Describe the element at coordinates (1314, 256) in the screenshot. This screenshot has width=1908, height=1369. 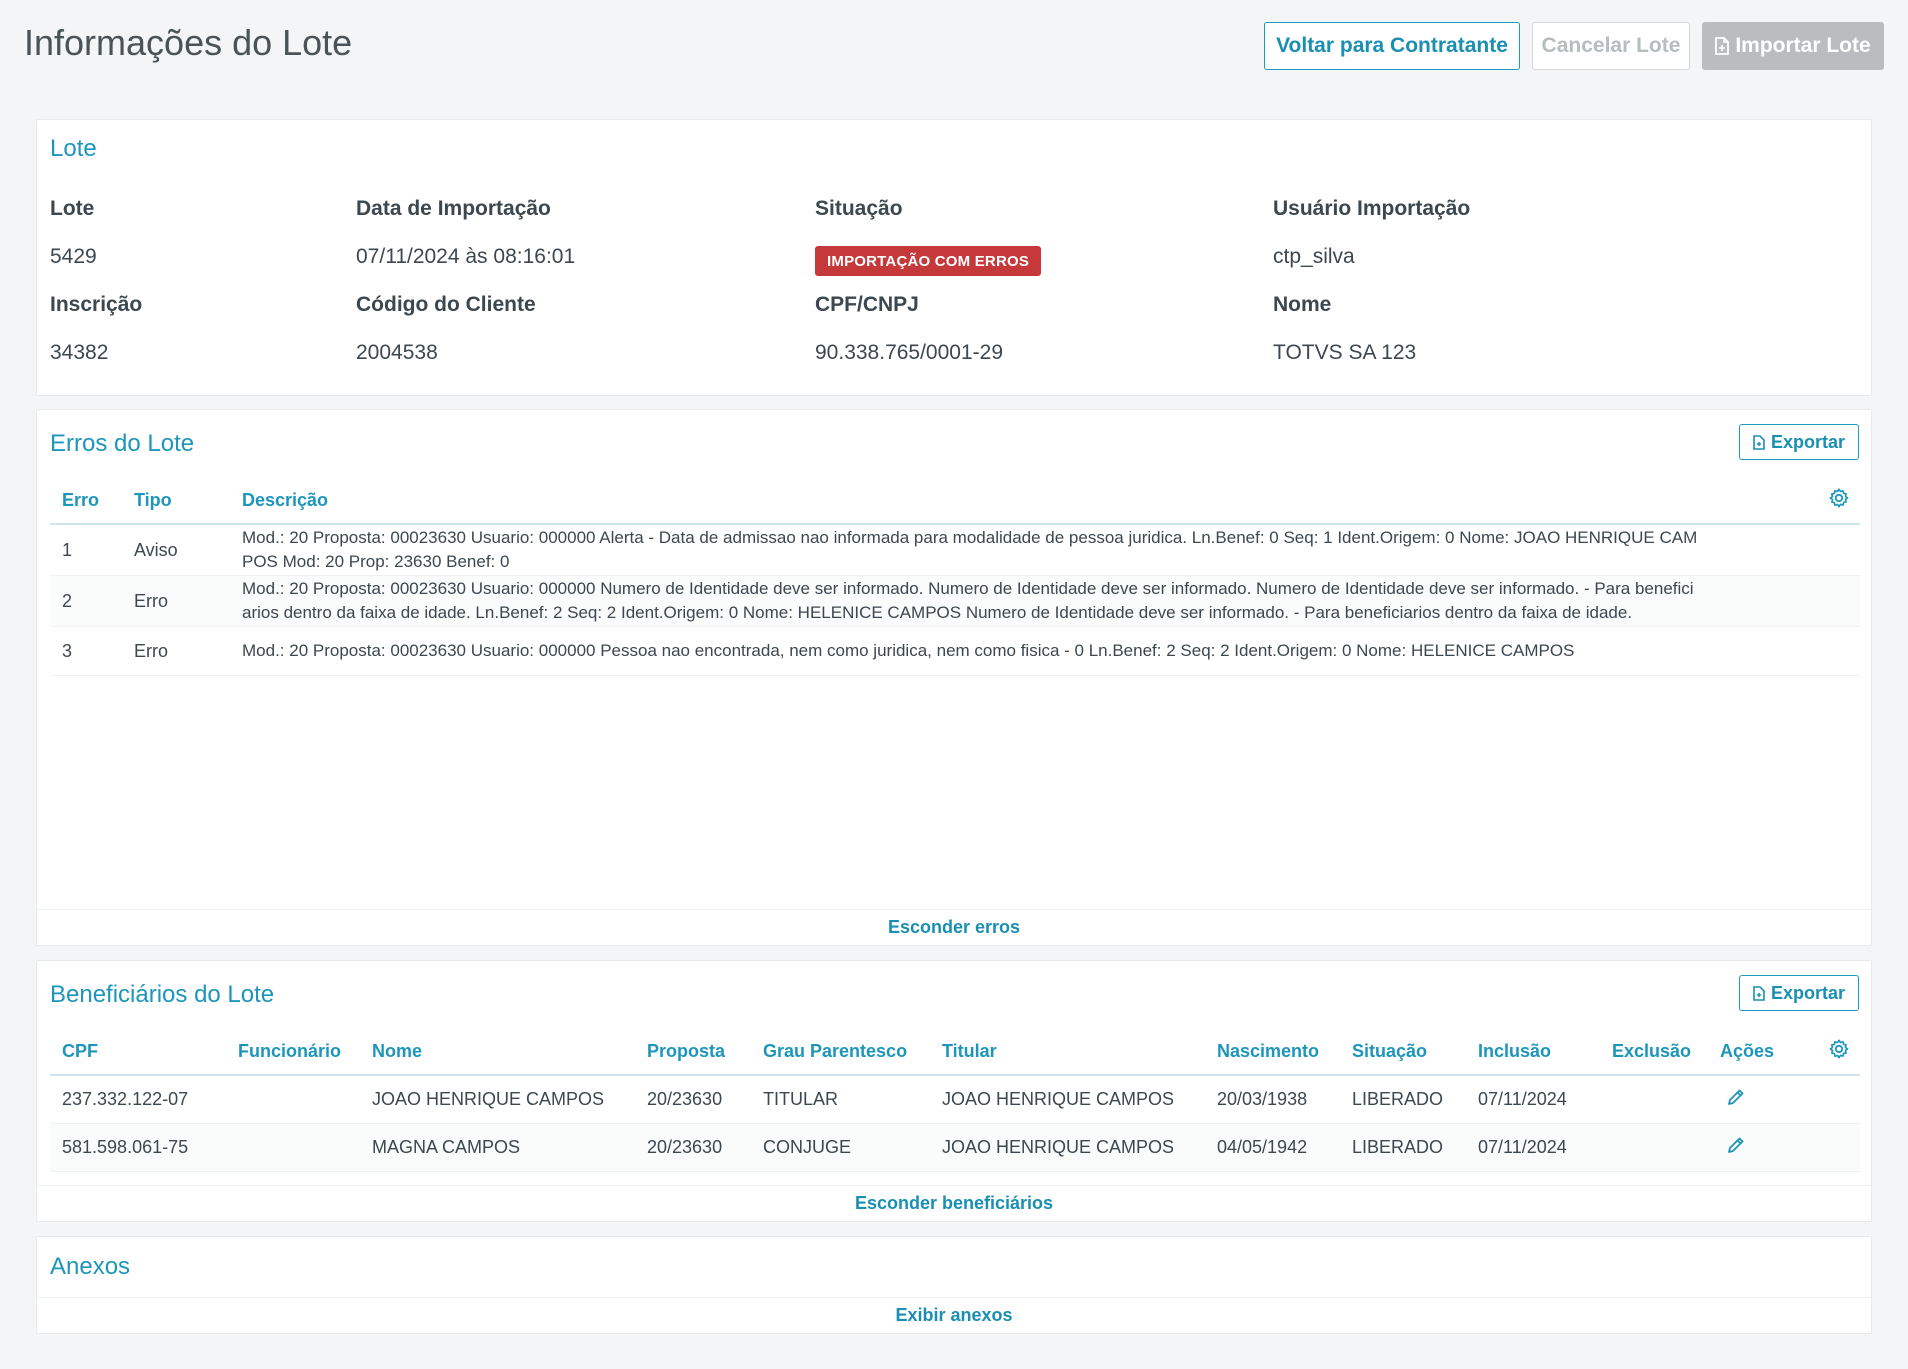
I see `usuario-importacao-value: ctp_silva` at that location.